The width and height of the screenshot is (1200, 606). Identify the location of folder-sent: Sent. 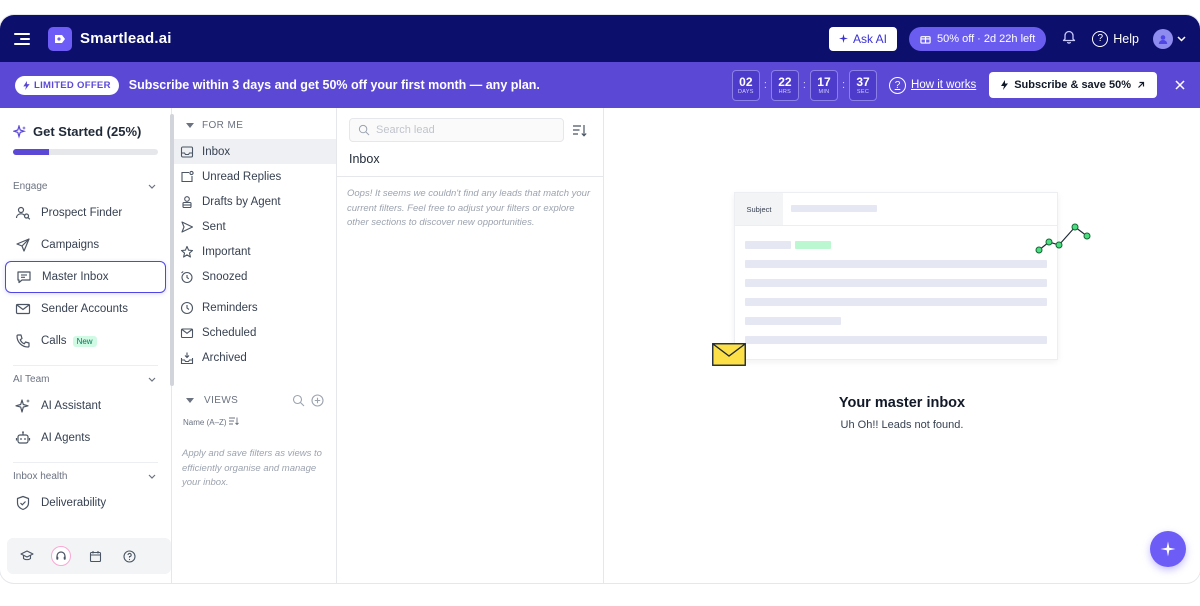
(254, 226).